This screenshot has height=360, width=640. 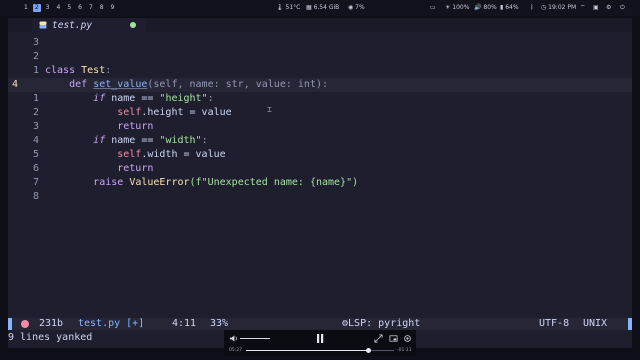 I want to click on fullscreen-icon, so click(x=378, y=338).